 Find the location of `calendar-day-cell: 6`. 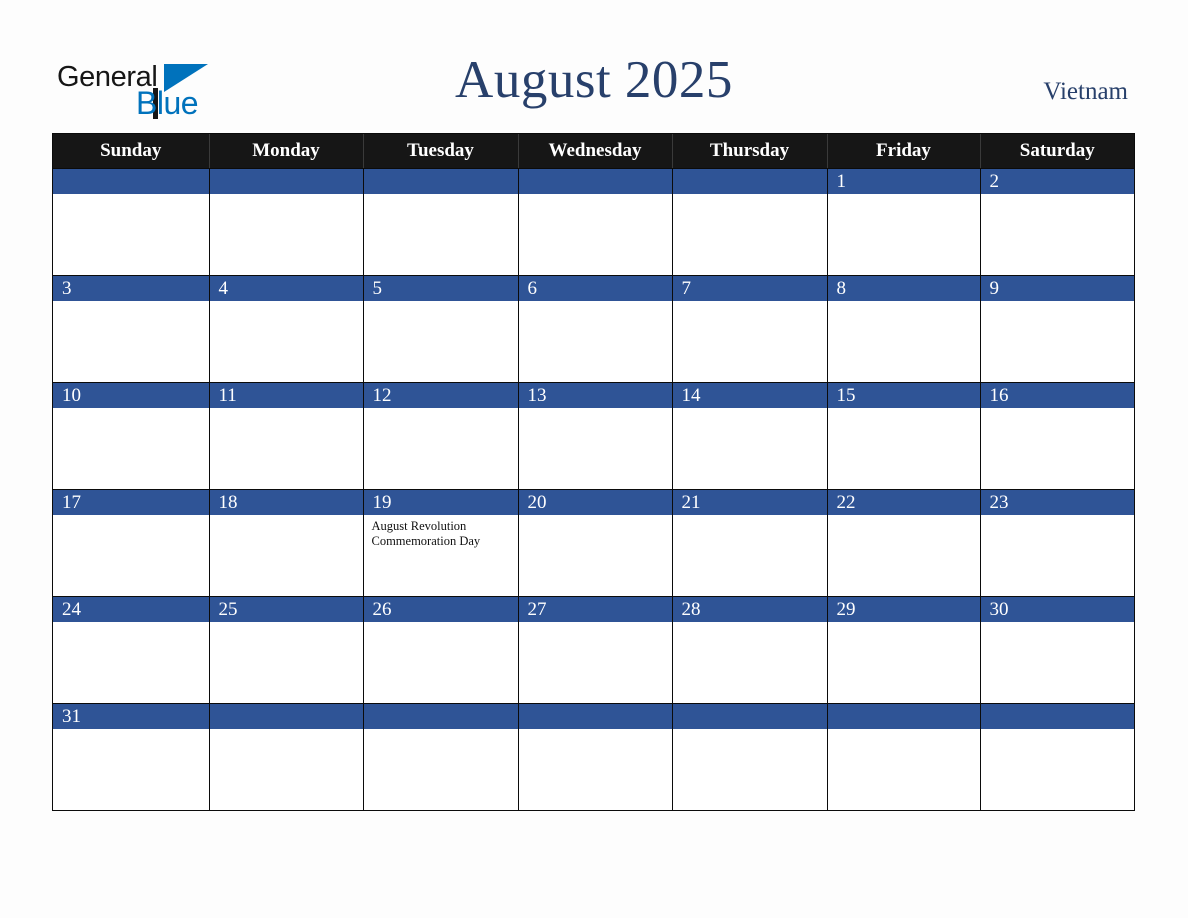

calendar-day-cell: 6 is located at coordinates (595, 329).